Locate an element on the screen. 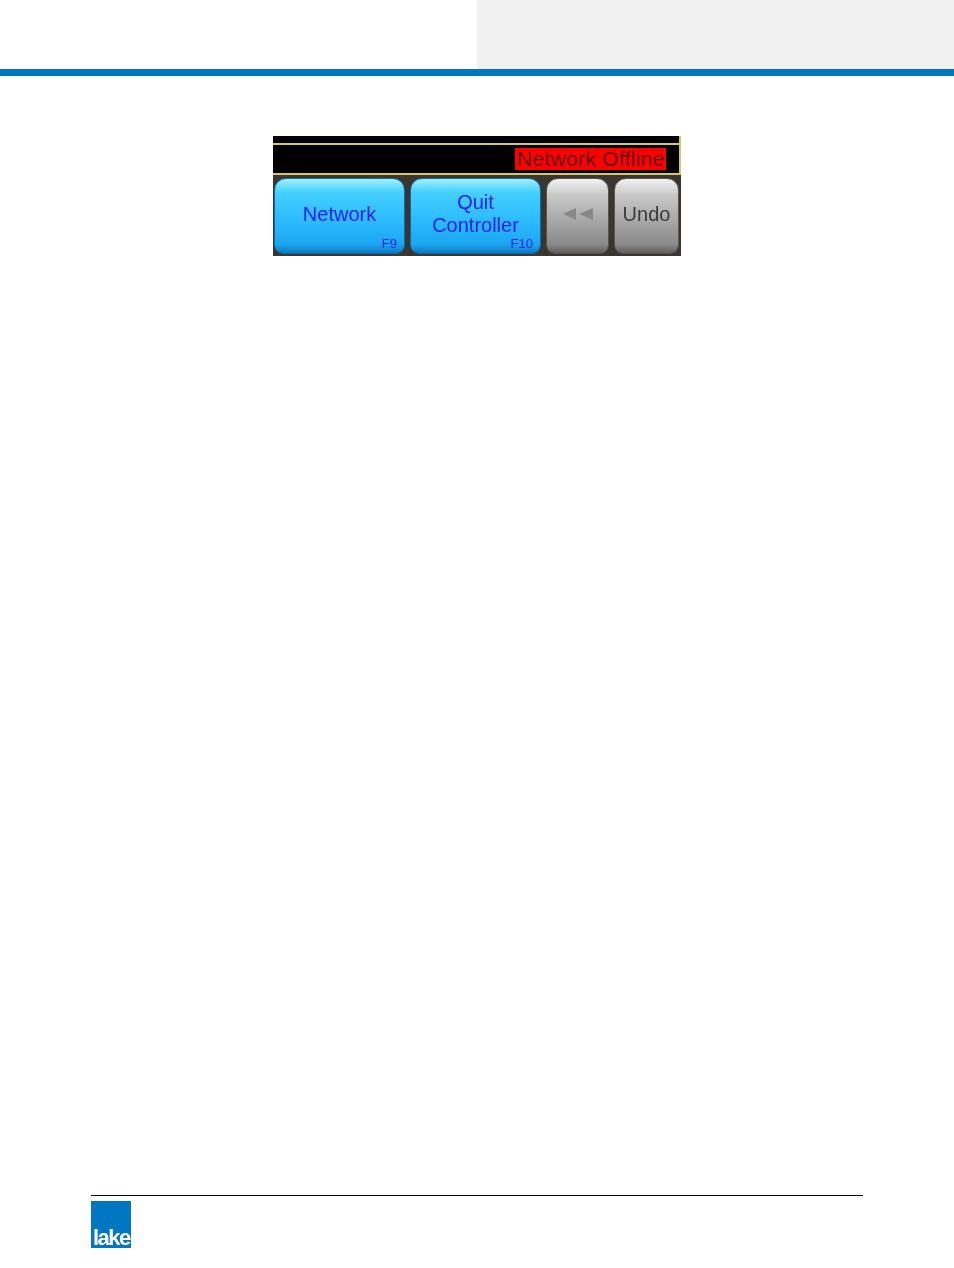  function-button: Quit Controller F10 is located at coordinates (475, 216).